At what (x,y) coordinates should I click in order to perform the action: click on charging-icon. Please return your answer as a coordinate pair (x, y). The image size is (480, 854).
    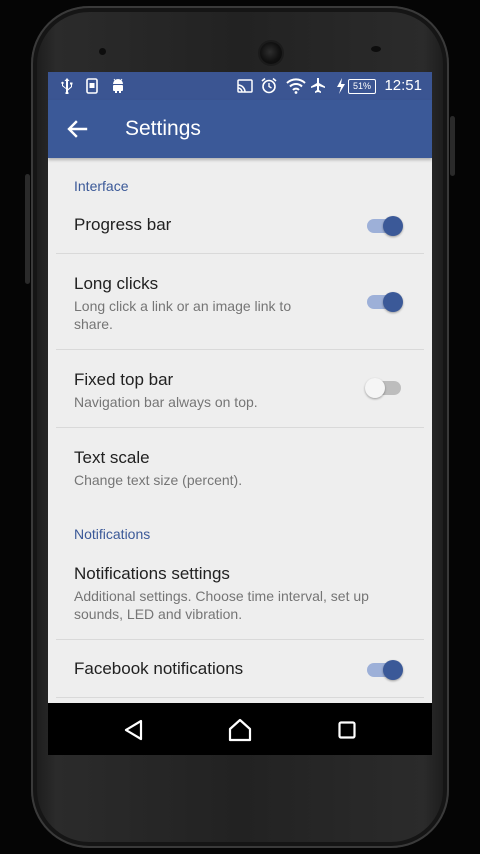
    Looking at the image, I should click on (341, 86).